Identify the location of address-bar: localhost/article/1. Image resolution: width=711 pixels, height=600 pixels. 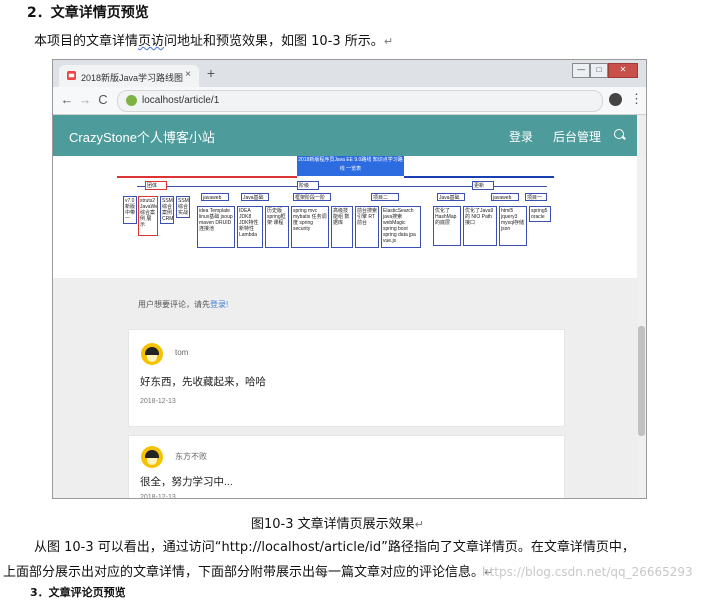
(360, 101).